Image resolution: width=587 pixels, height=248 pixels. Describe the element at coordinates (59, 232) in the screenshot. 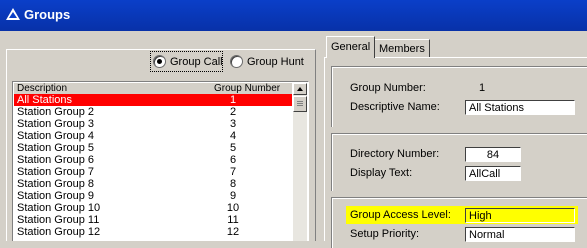

I see `row-description: Station Group 12` at that location.